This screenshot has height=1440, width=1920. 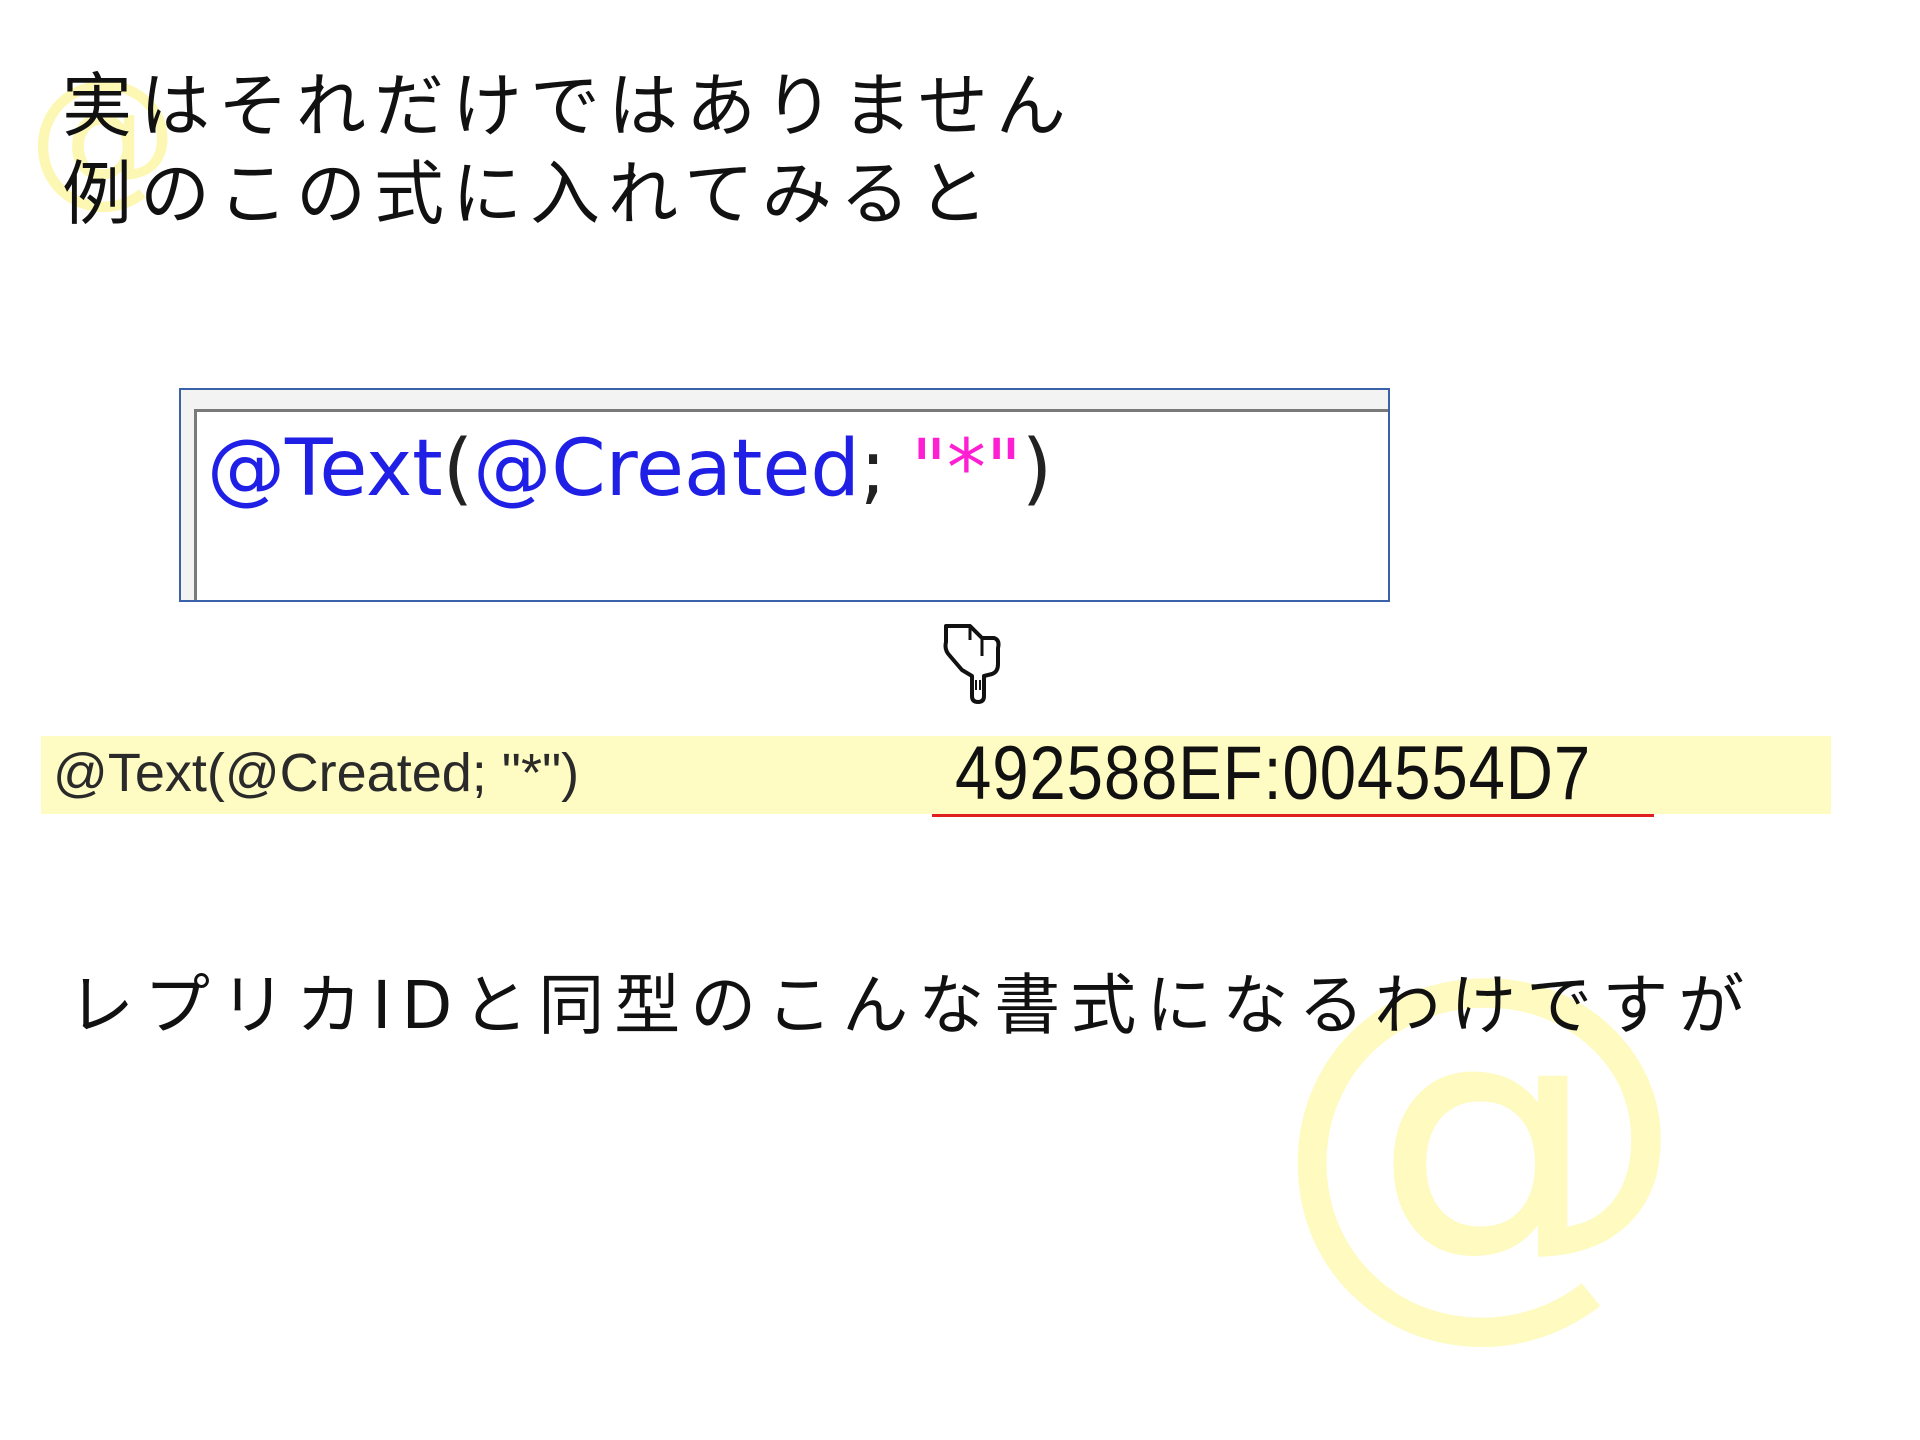 I want to click on formula-edit-box: @Text(@Created; "*"), so click(x=784, y=495).